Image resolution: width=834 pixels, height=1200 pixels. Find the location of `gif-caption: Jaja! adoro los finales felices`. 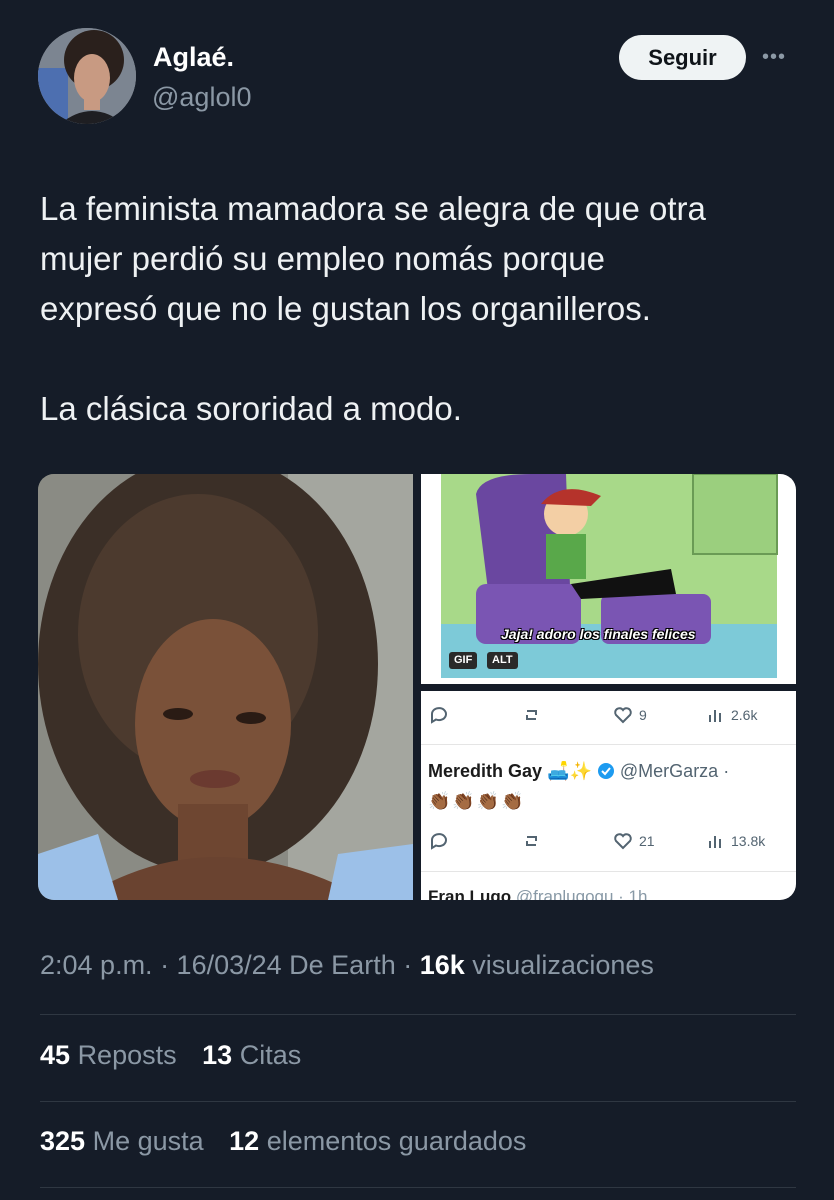

gif-caption: Jaja! adoro los finales felices is located at coordinates (598, 634).